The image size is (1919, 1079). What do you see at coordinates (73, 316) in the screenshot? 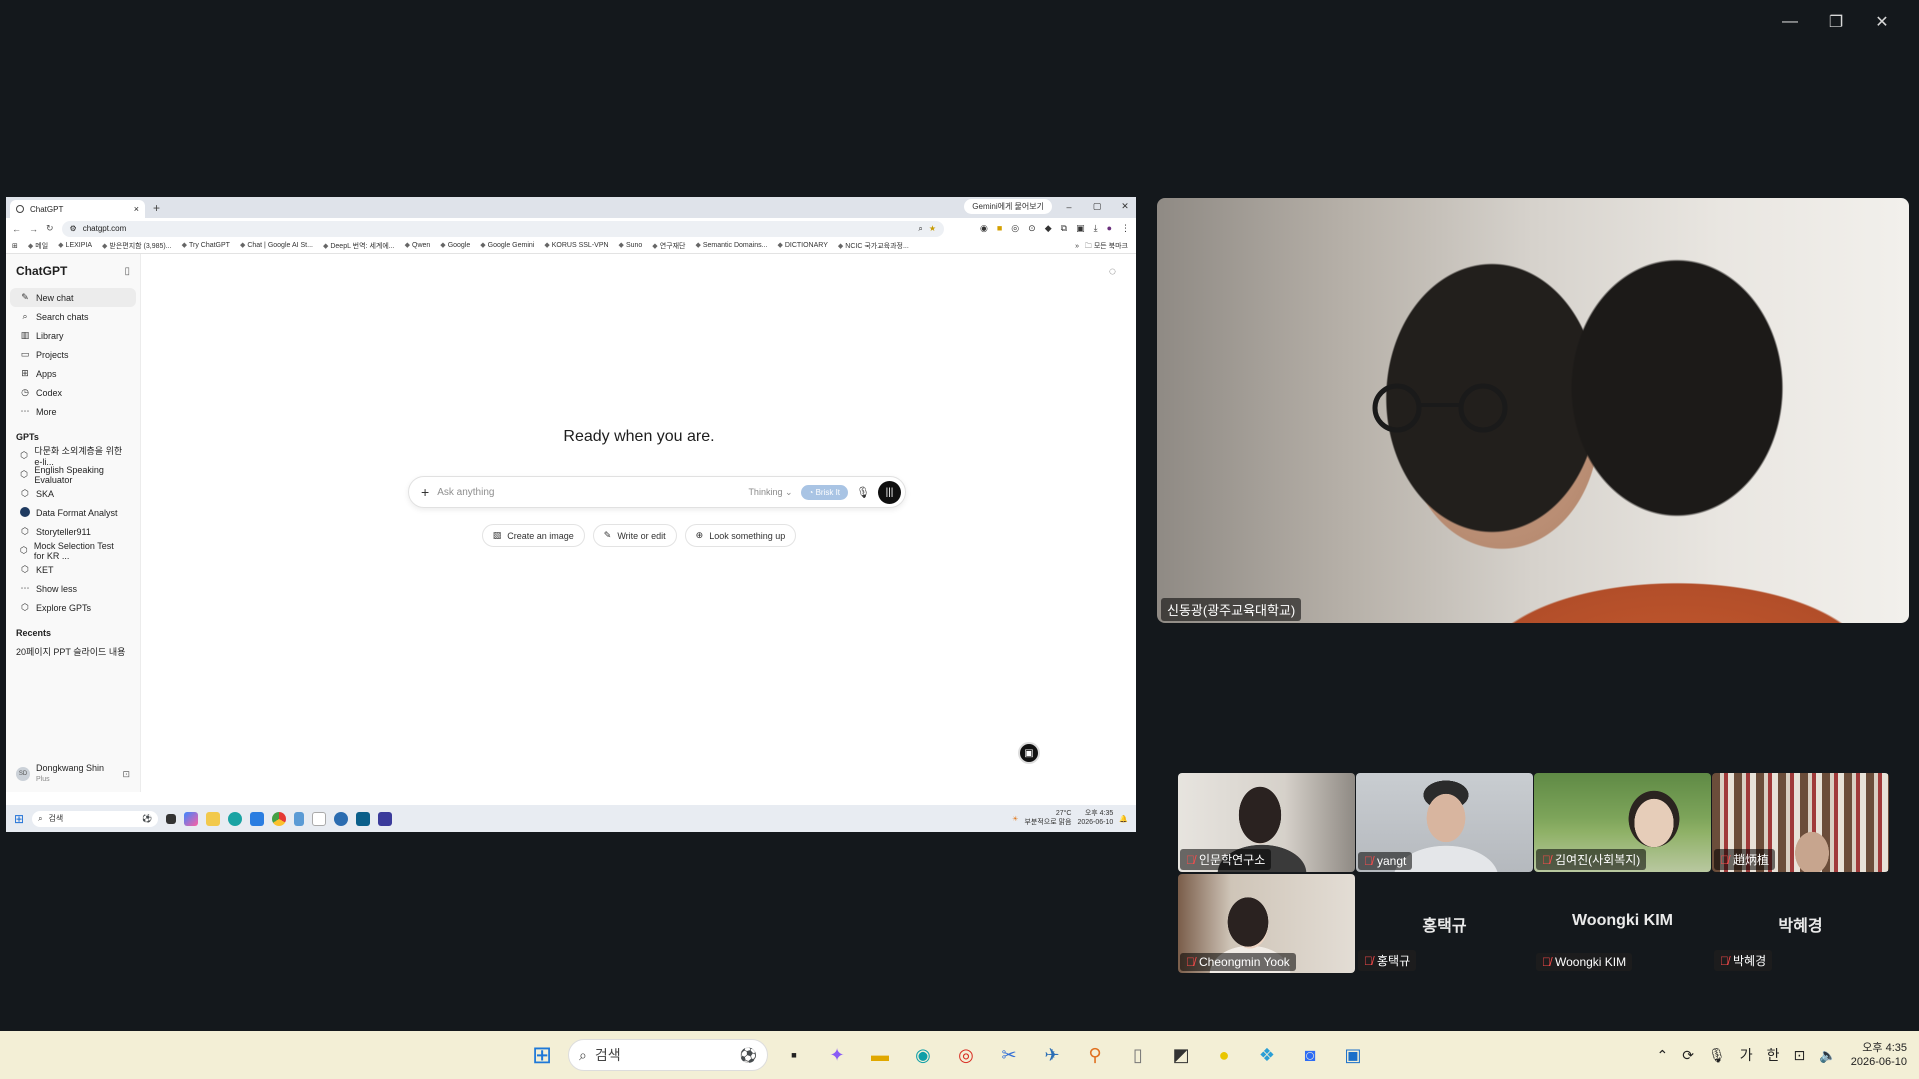
I see `sidebar-item-search-chats: ⌕ Search chats` at bounding box center [73, 316].